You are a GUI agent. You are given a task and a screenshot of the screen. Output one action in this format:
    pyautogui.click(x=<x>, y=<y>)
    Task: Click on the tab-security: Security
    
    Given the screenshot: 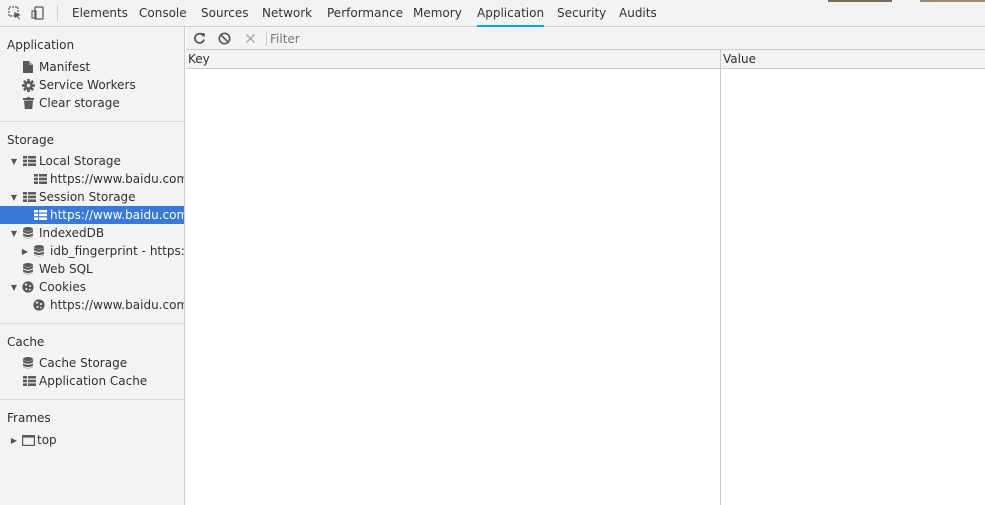 What is the action you would take?
    pyautogui.click(x=581, y=13)
    